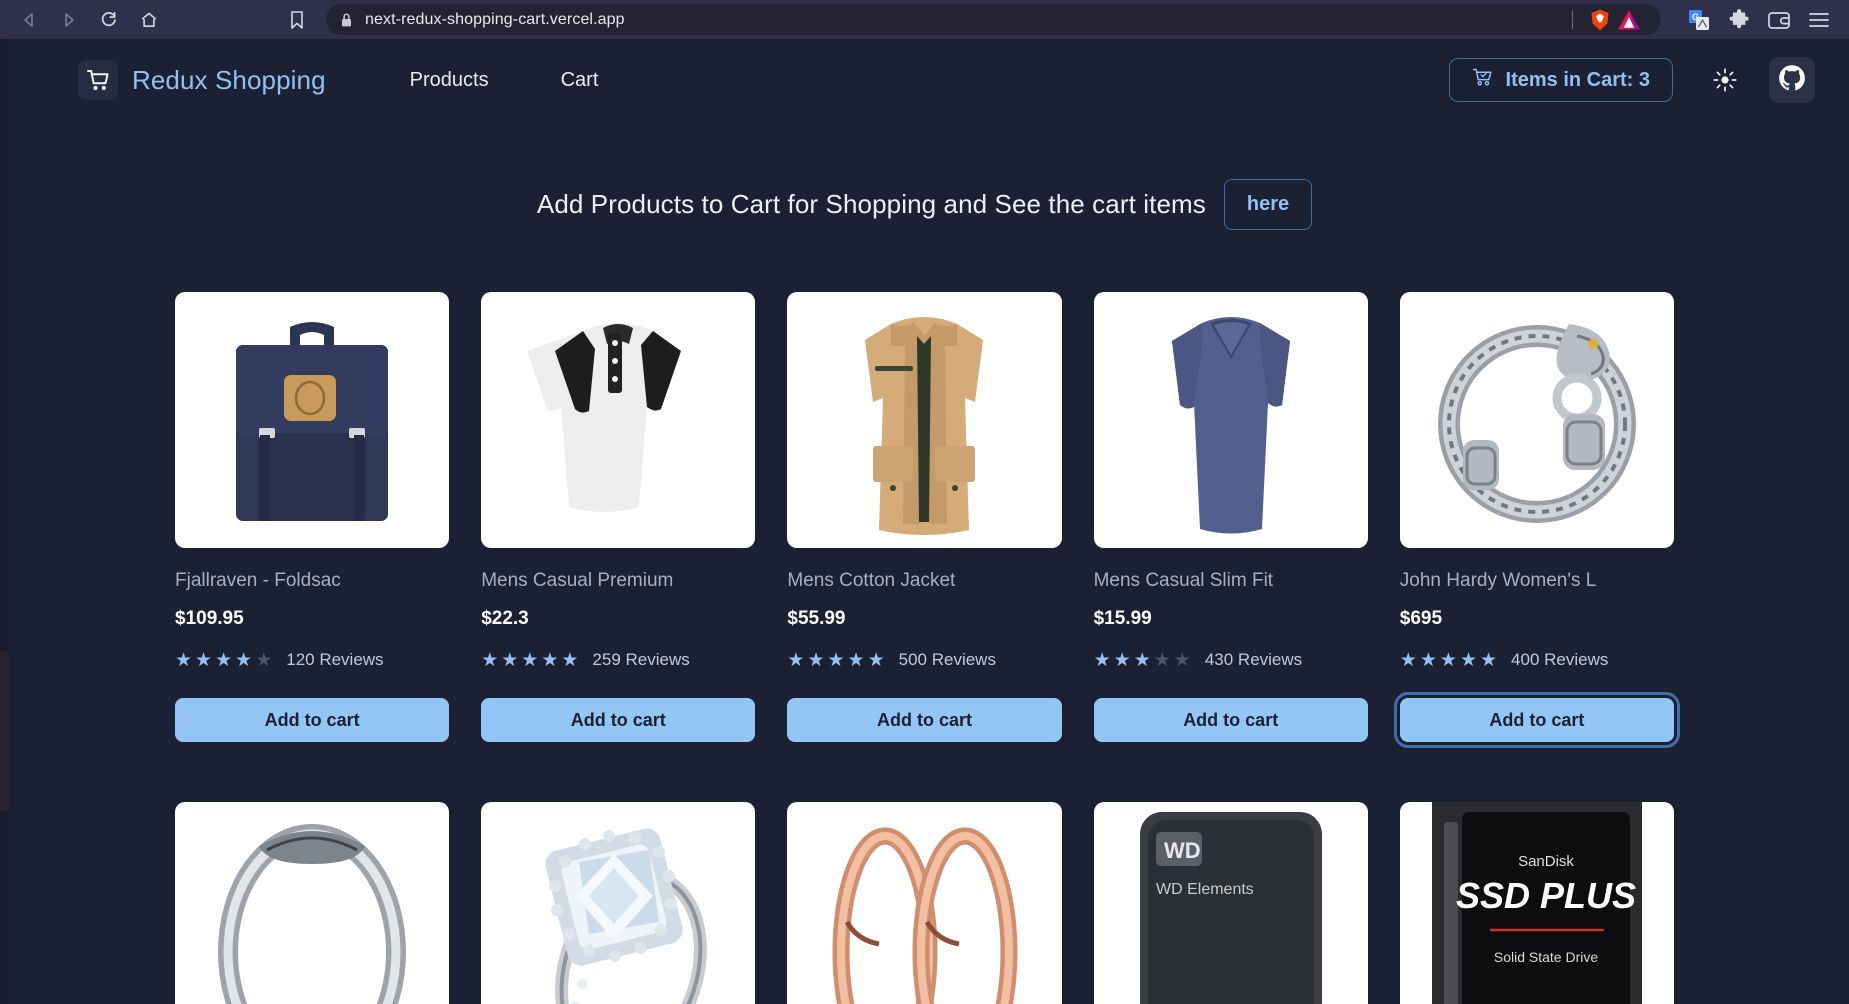 The image size is (1849, 1004). I want to click on github-icon, so click(1792, 80).